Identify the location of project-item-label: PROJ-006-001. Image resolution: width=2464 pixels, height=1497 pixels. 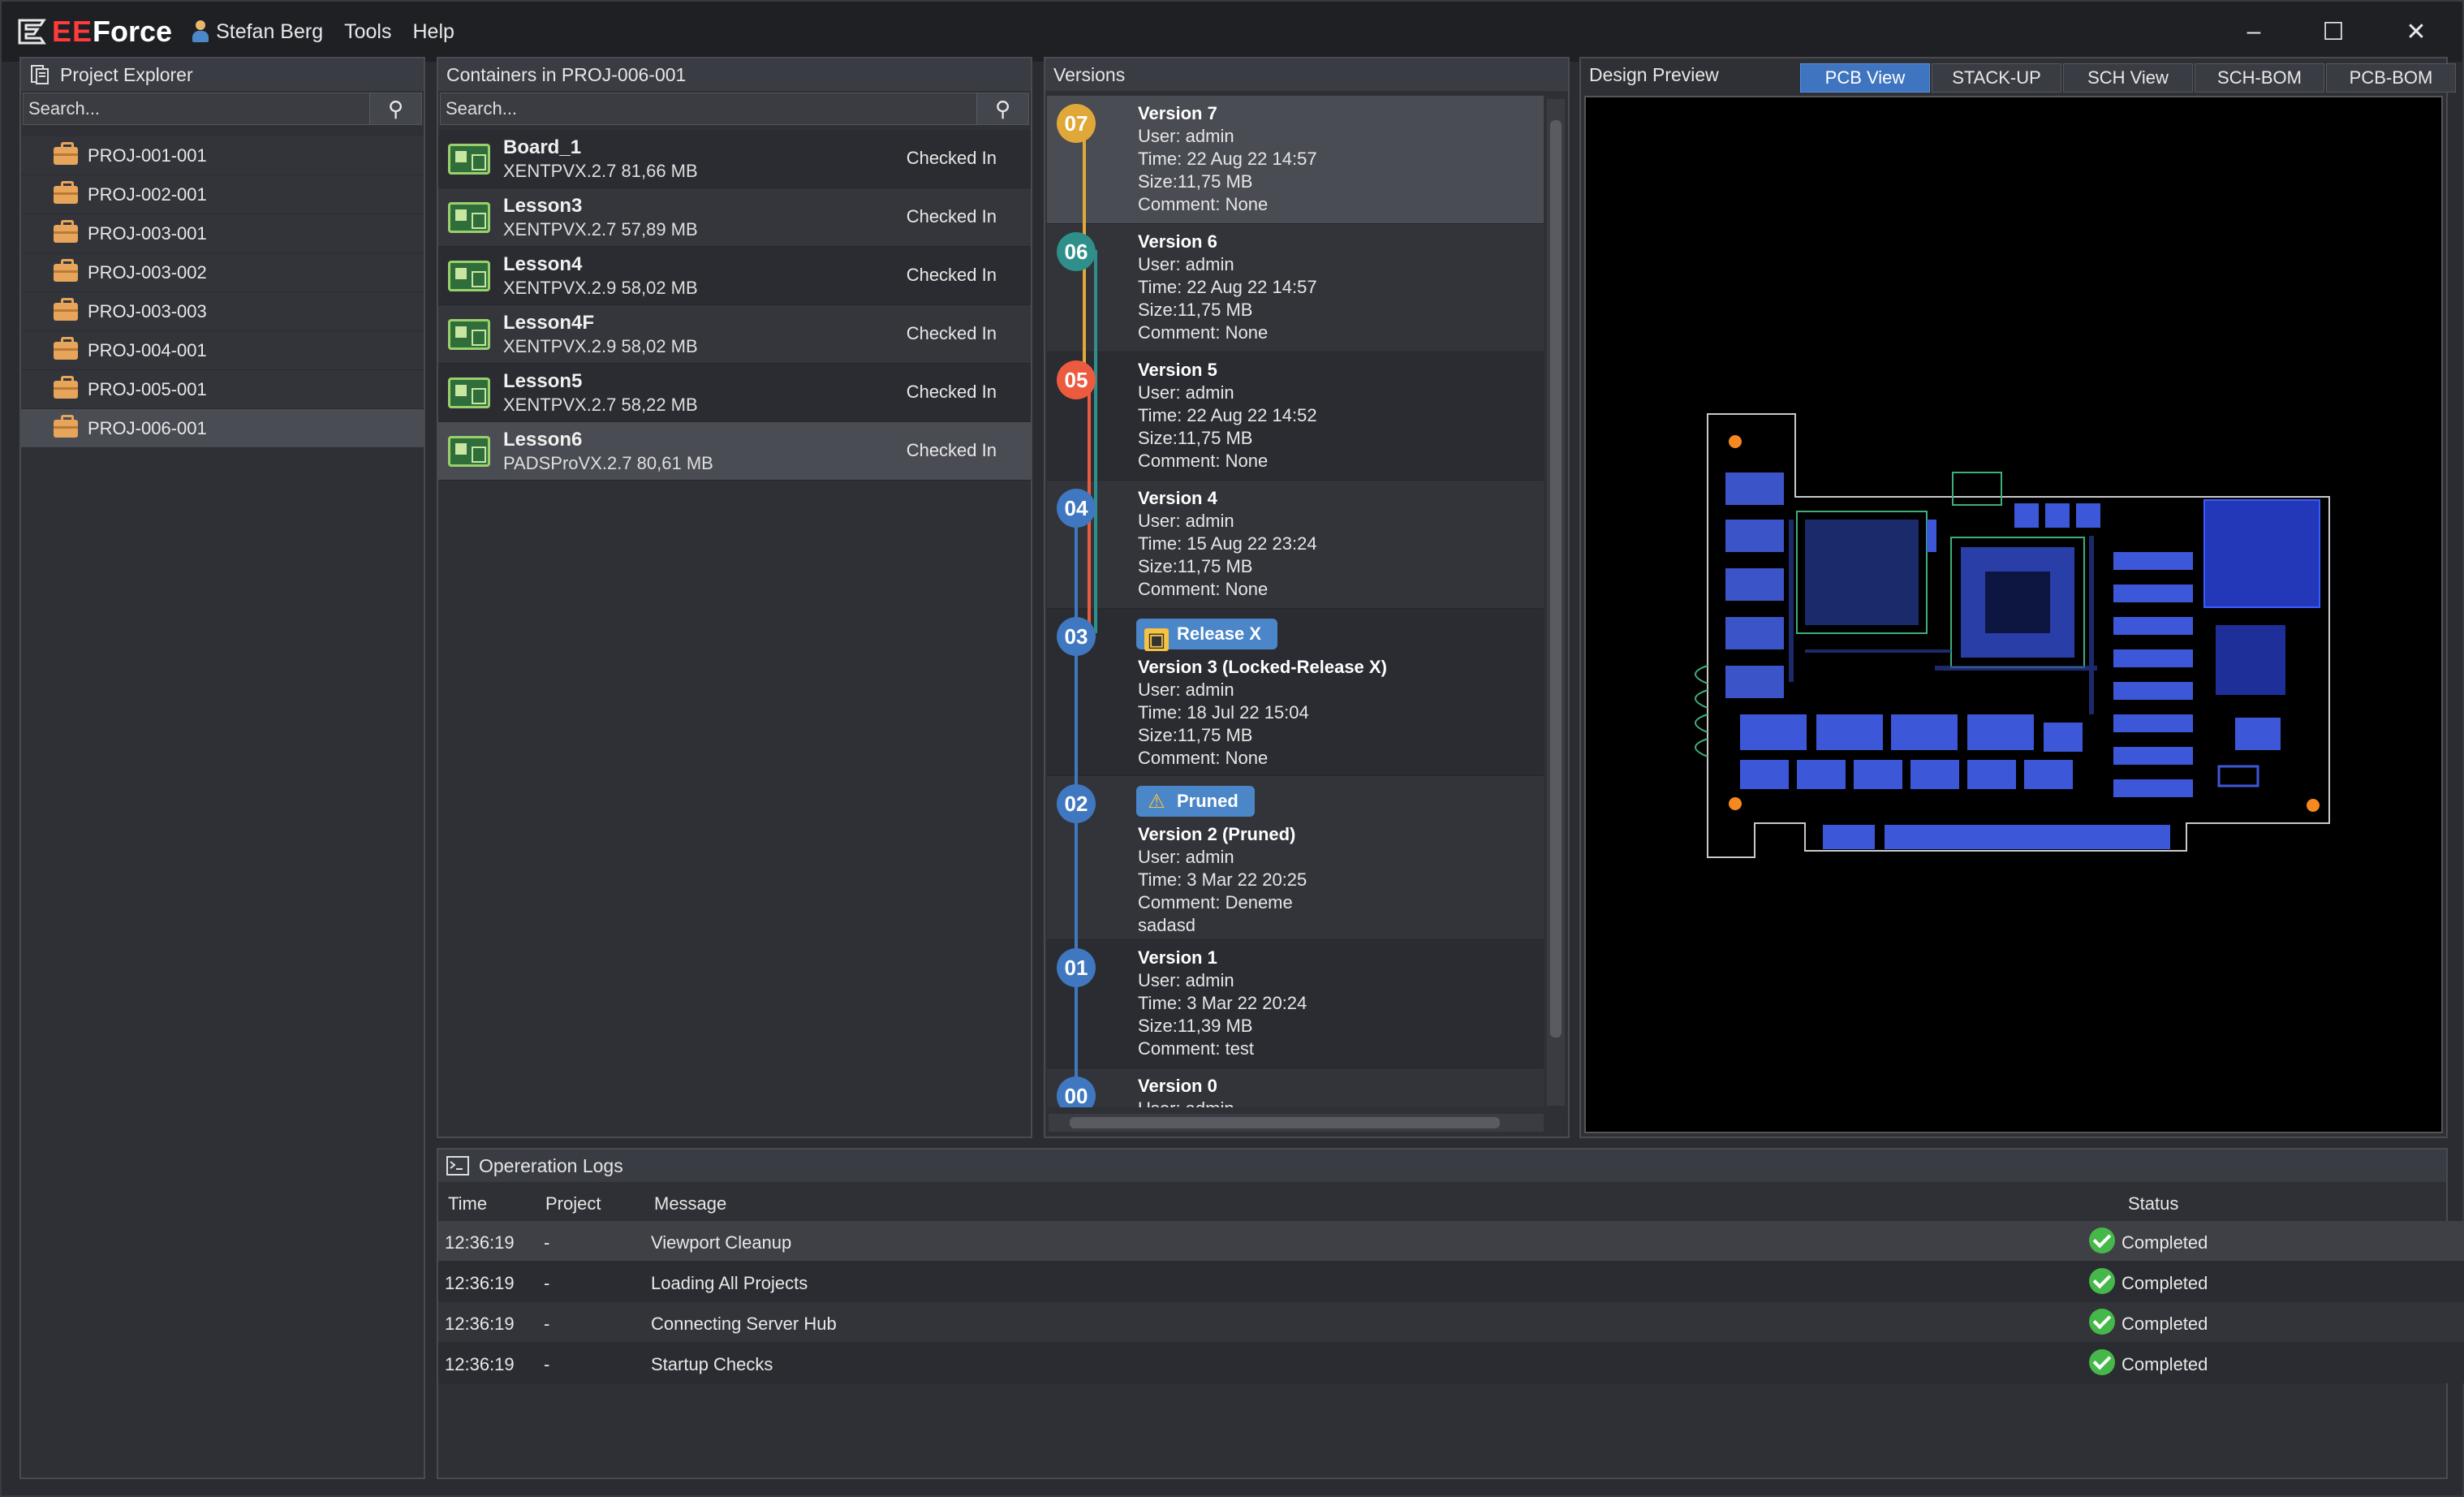
(148, 427).